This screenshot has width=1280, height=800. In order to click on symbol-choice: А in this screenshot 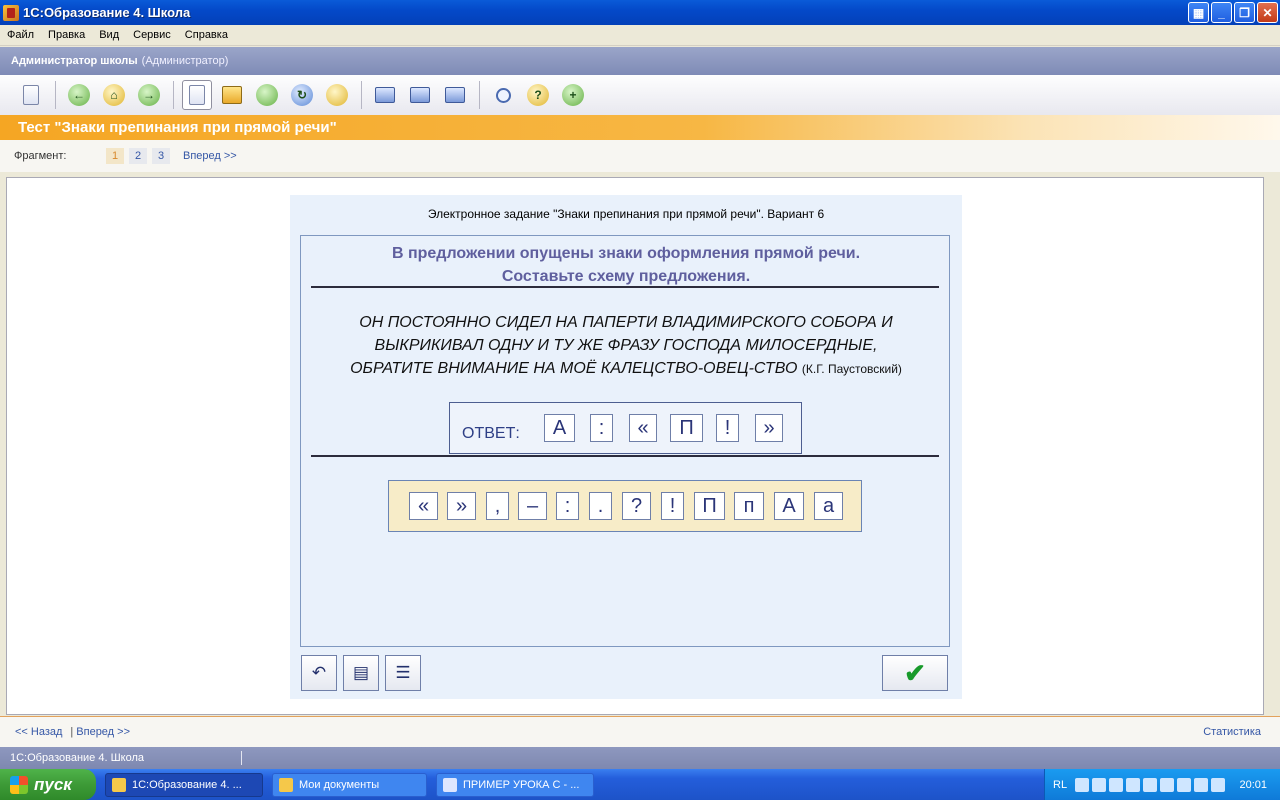, I will do `click(789, 506)`.